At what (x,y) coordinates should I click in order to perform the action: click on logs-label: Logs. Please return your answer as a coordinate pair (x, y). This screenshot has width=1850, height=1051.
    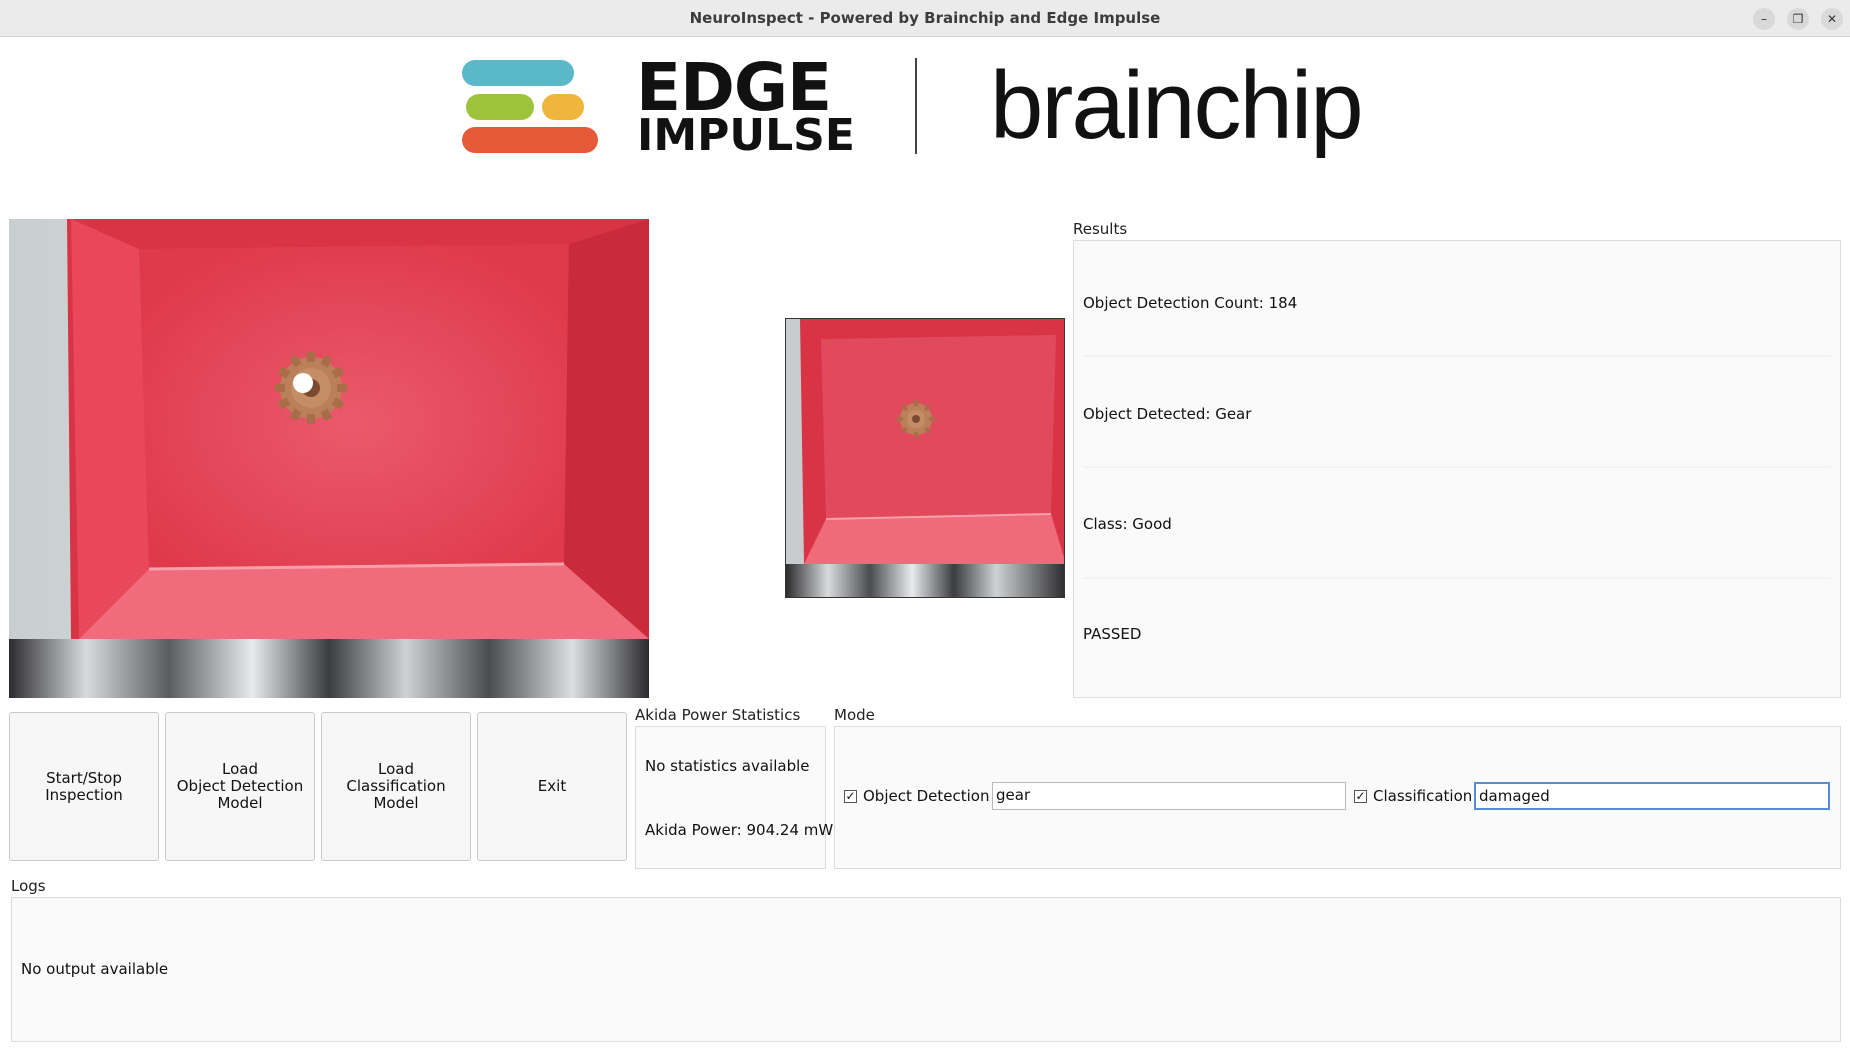
    Looking at the image, I should click on (28, 886).